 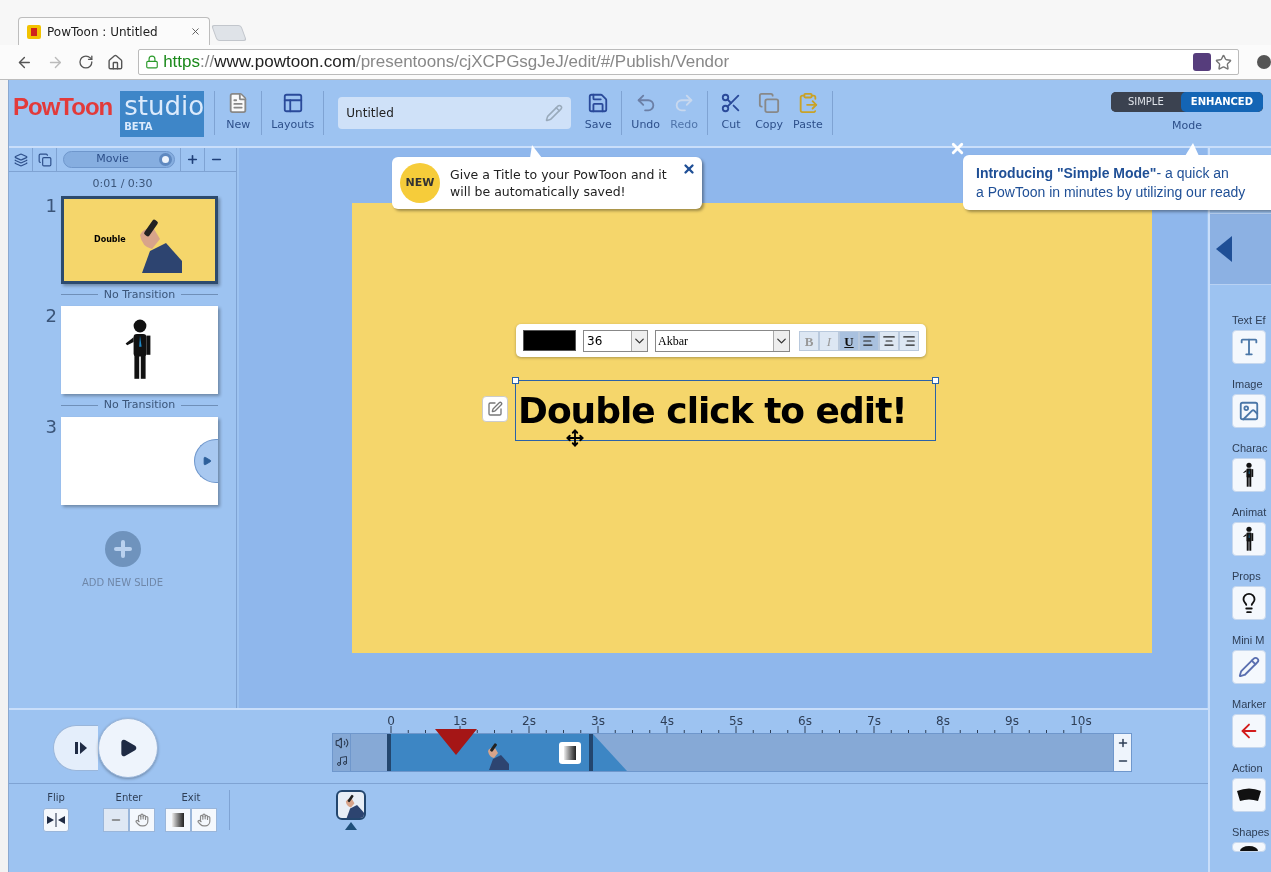 I want to click on tooltip-text: a PowToon in minutes by utilizing our ready, so click(x=1111, y=192).